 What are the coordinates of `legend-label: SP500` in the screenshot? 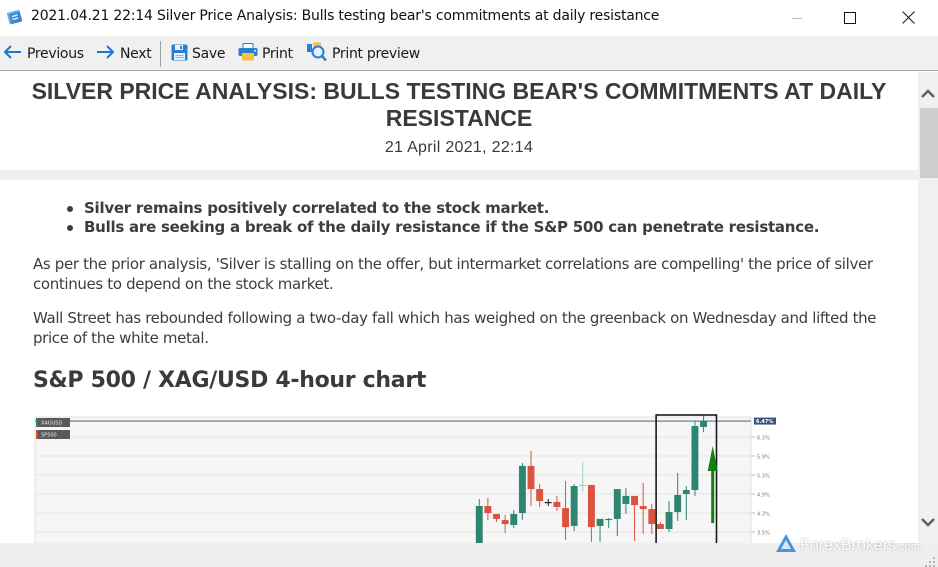 It's located at (49, 436).